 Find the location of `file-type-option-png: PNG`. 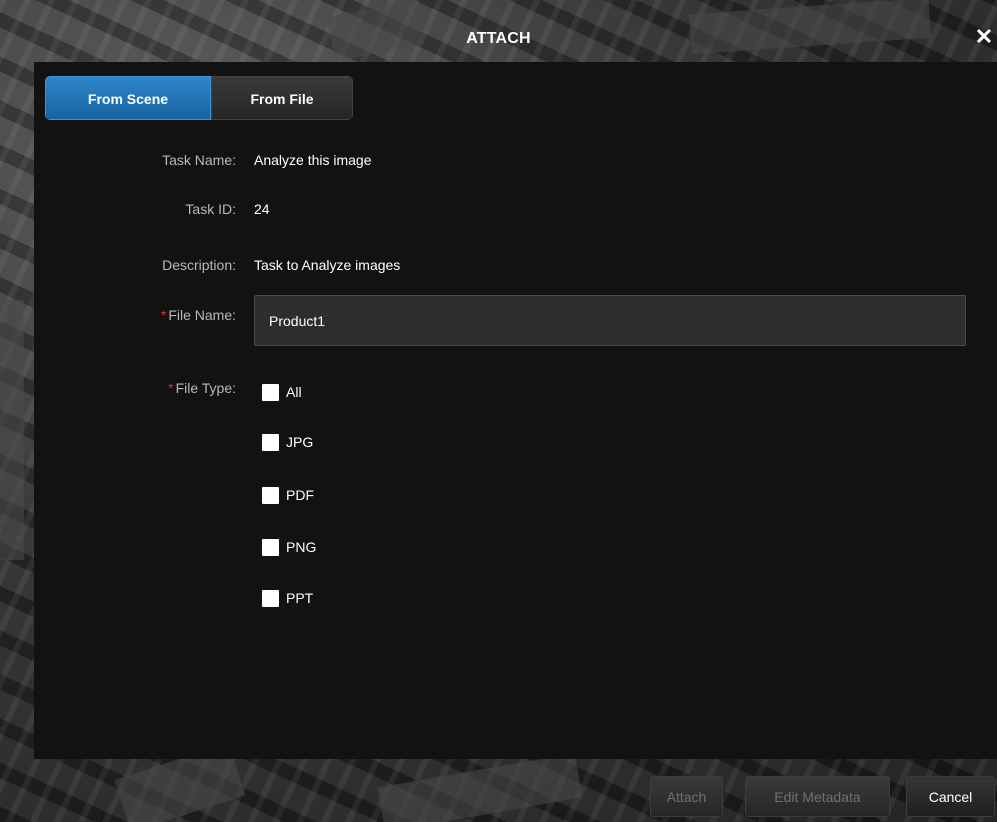

file-type-option-png: PNG is located at coordinates (289, 547).